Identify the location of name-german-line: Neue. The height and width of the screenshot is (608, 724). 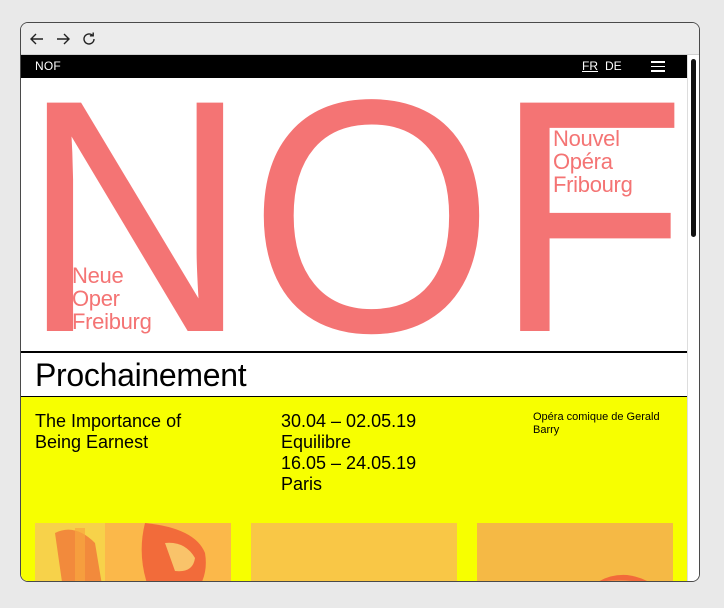
(98, 275).